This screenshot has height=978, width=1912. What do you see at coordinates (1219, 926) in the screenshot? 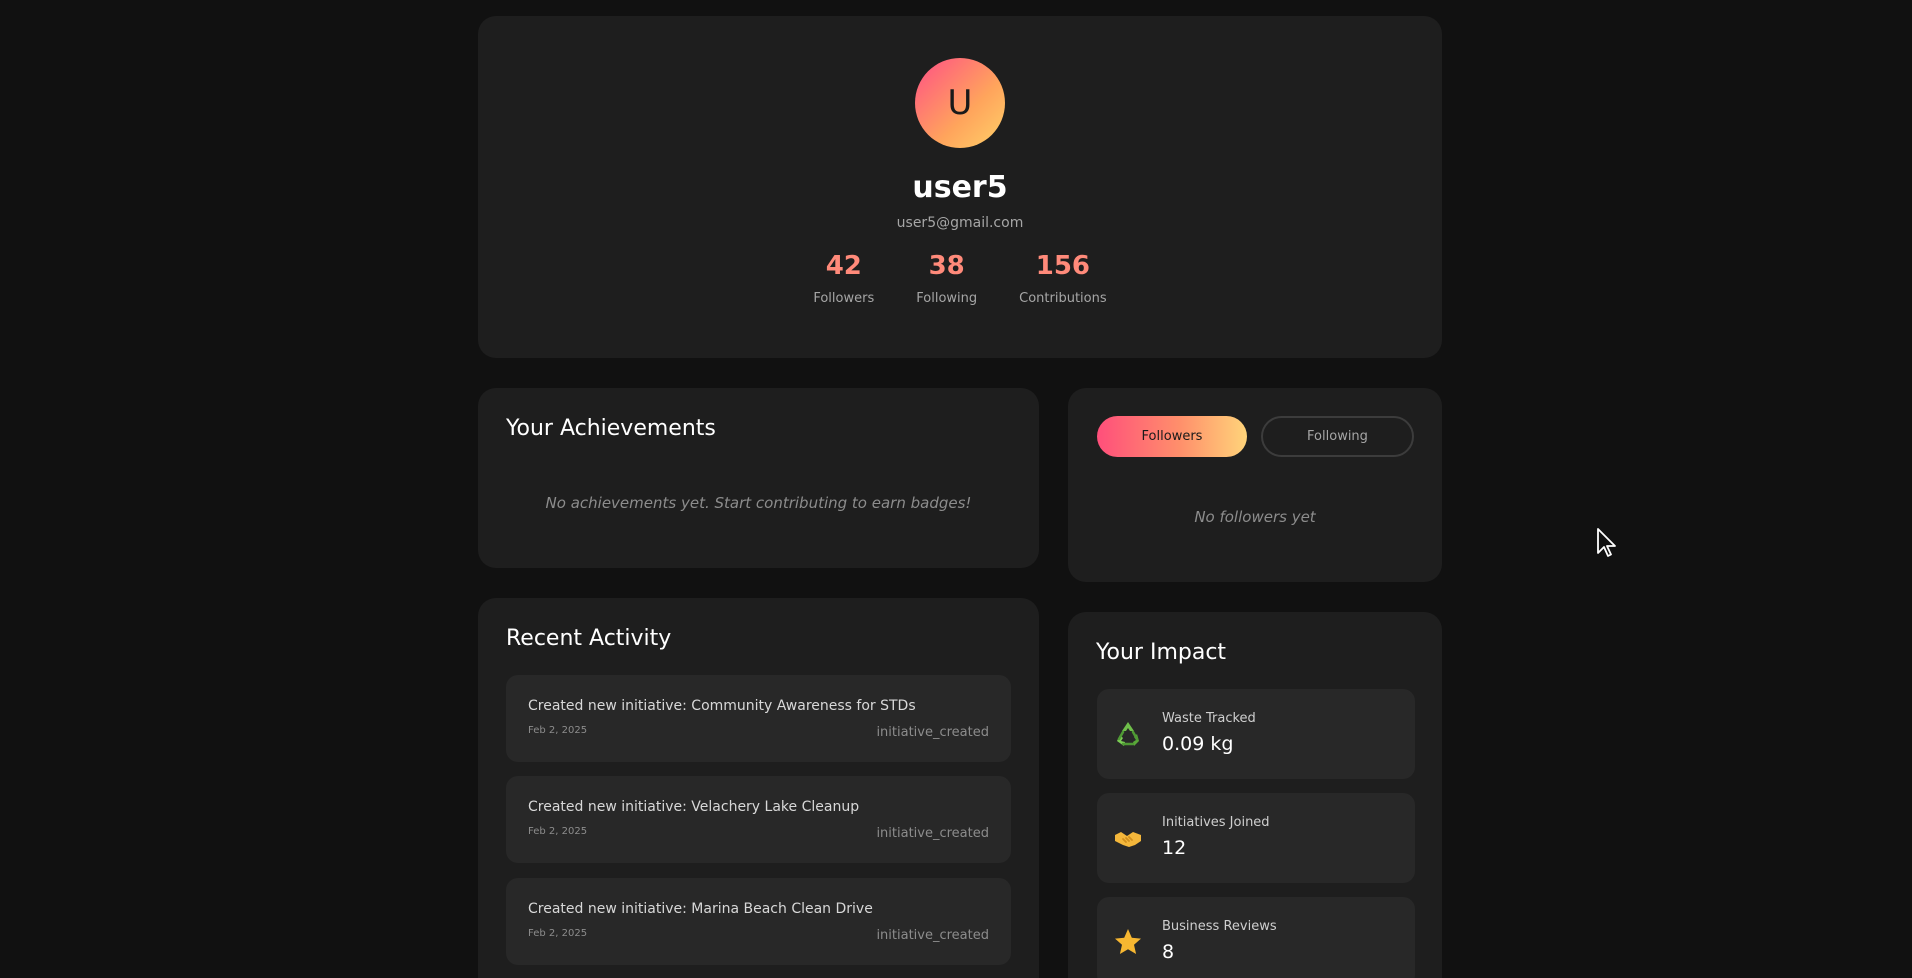
I see `impact-label: Business Reviews` at bounding box center [1219, 926].